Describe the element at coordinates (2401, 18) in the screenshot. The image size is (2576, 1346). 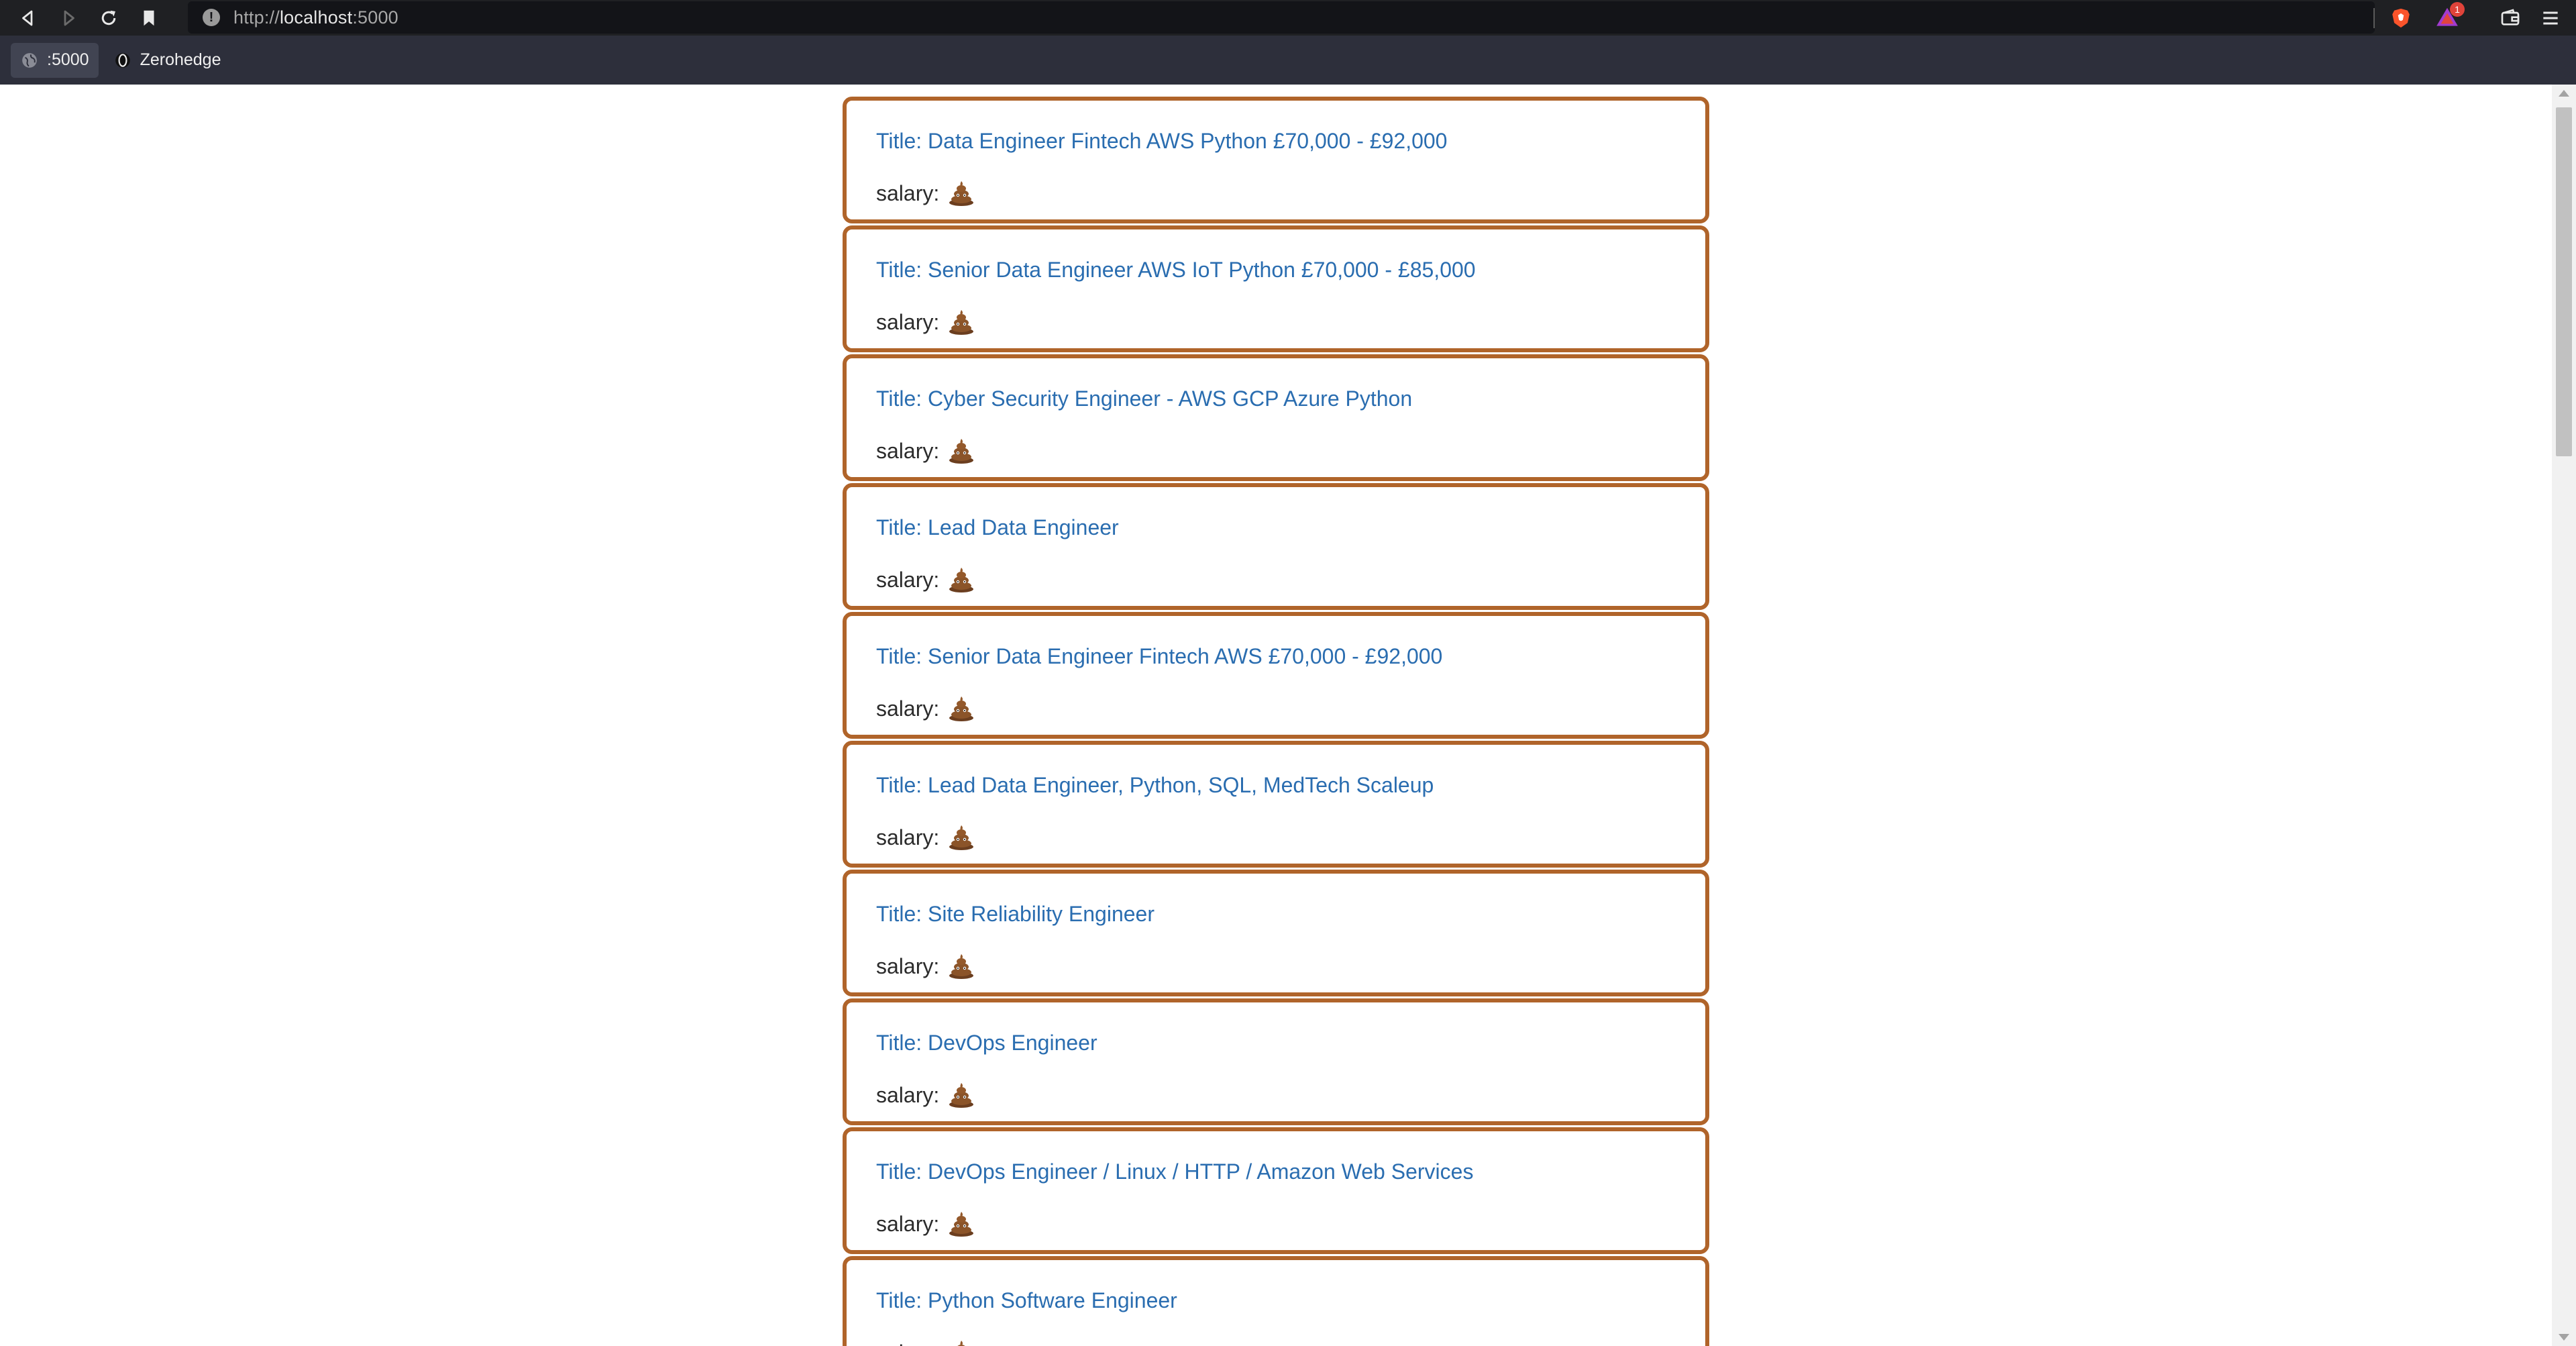
I see `brave-shields-icon` at that location.